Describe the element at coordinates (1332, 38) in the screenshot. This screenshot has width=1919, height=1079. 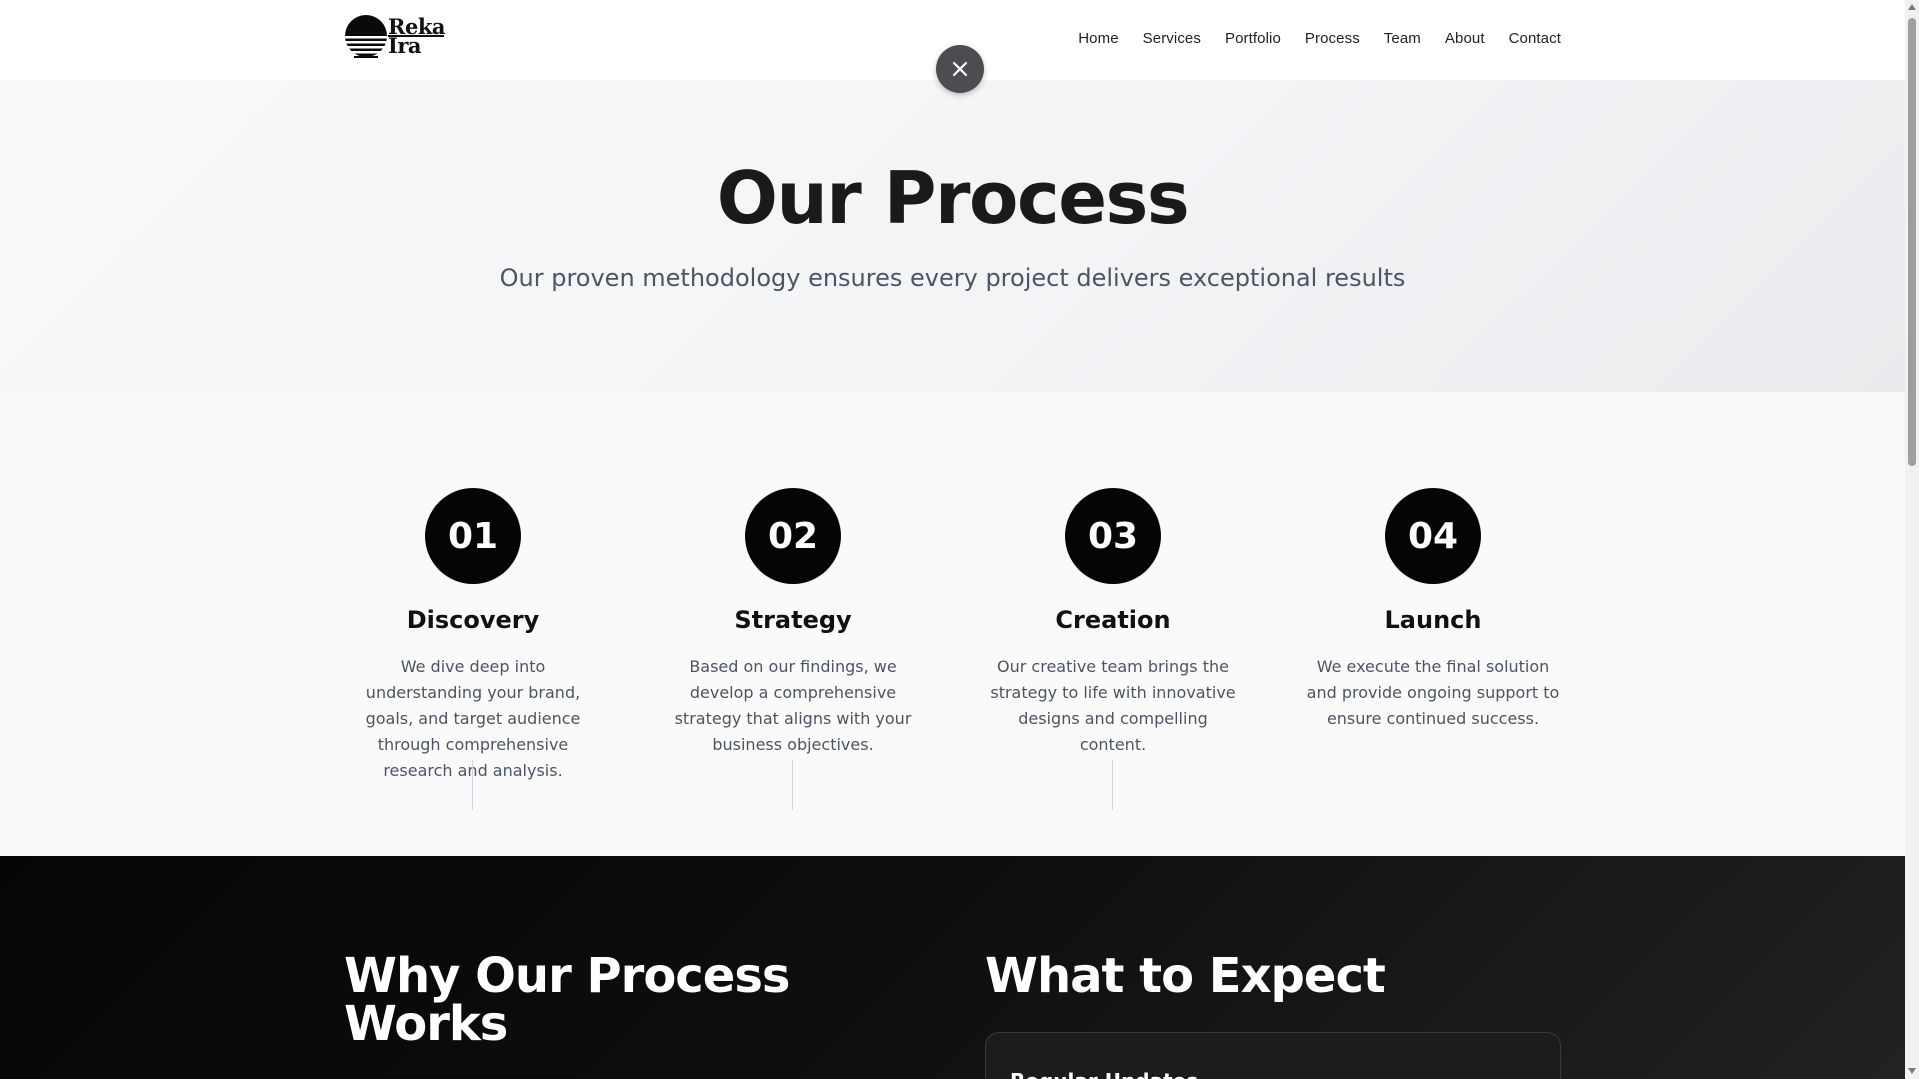
I see `nav-process: Process` at that location.